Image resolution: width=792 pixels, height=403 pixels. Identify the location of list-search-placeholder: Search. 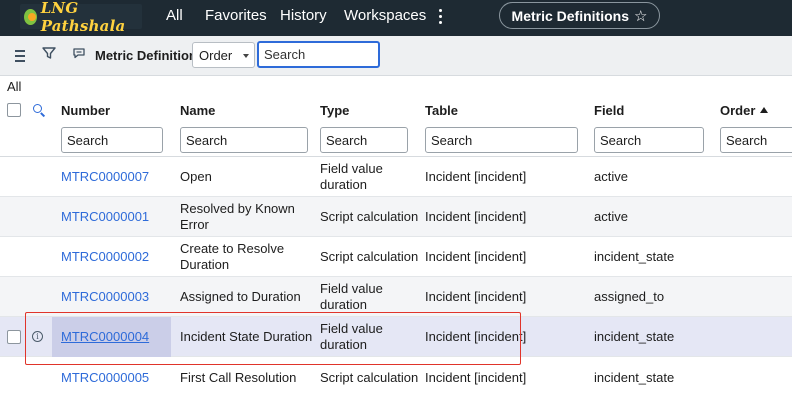
(285, 54).